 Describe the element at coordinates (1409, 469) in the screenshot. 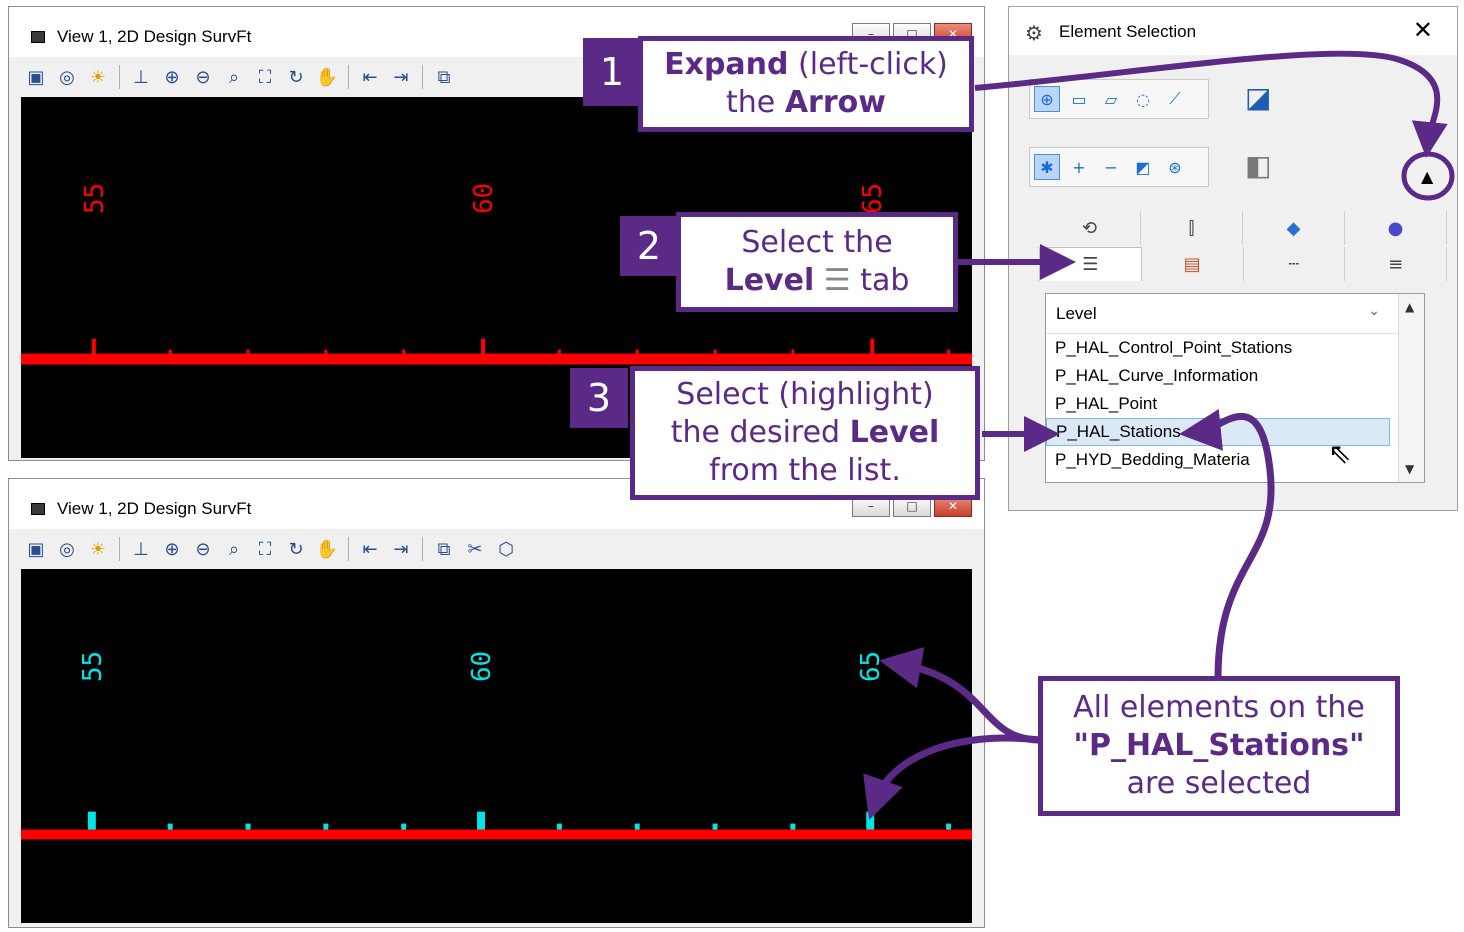

I see `scroll-down-icon: ▼` at that location.